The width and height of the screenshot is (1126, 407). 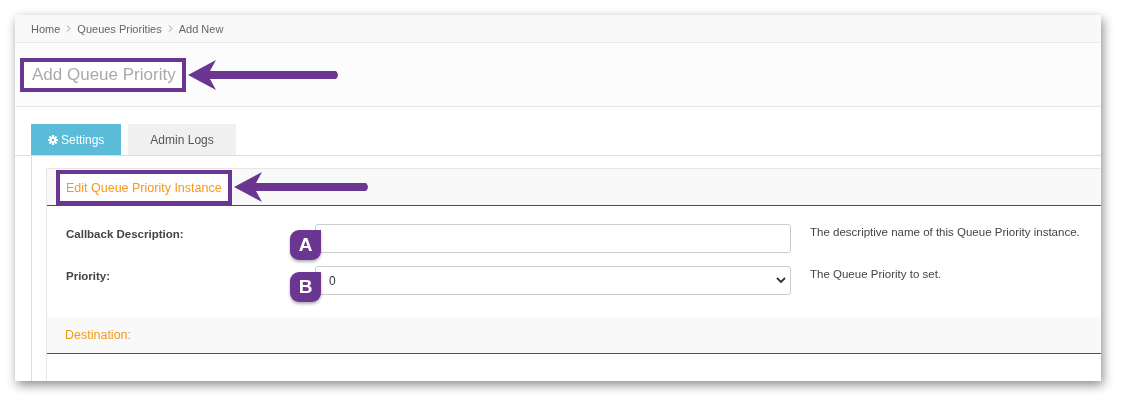 I want to click on breadcrumb-link: Home, so click(x=46, y=28).